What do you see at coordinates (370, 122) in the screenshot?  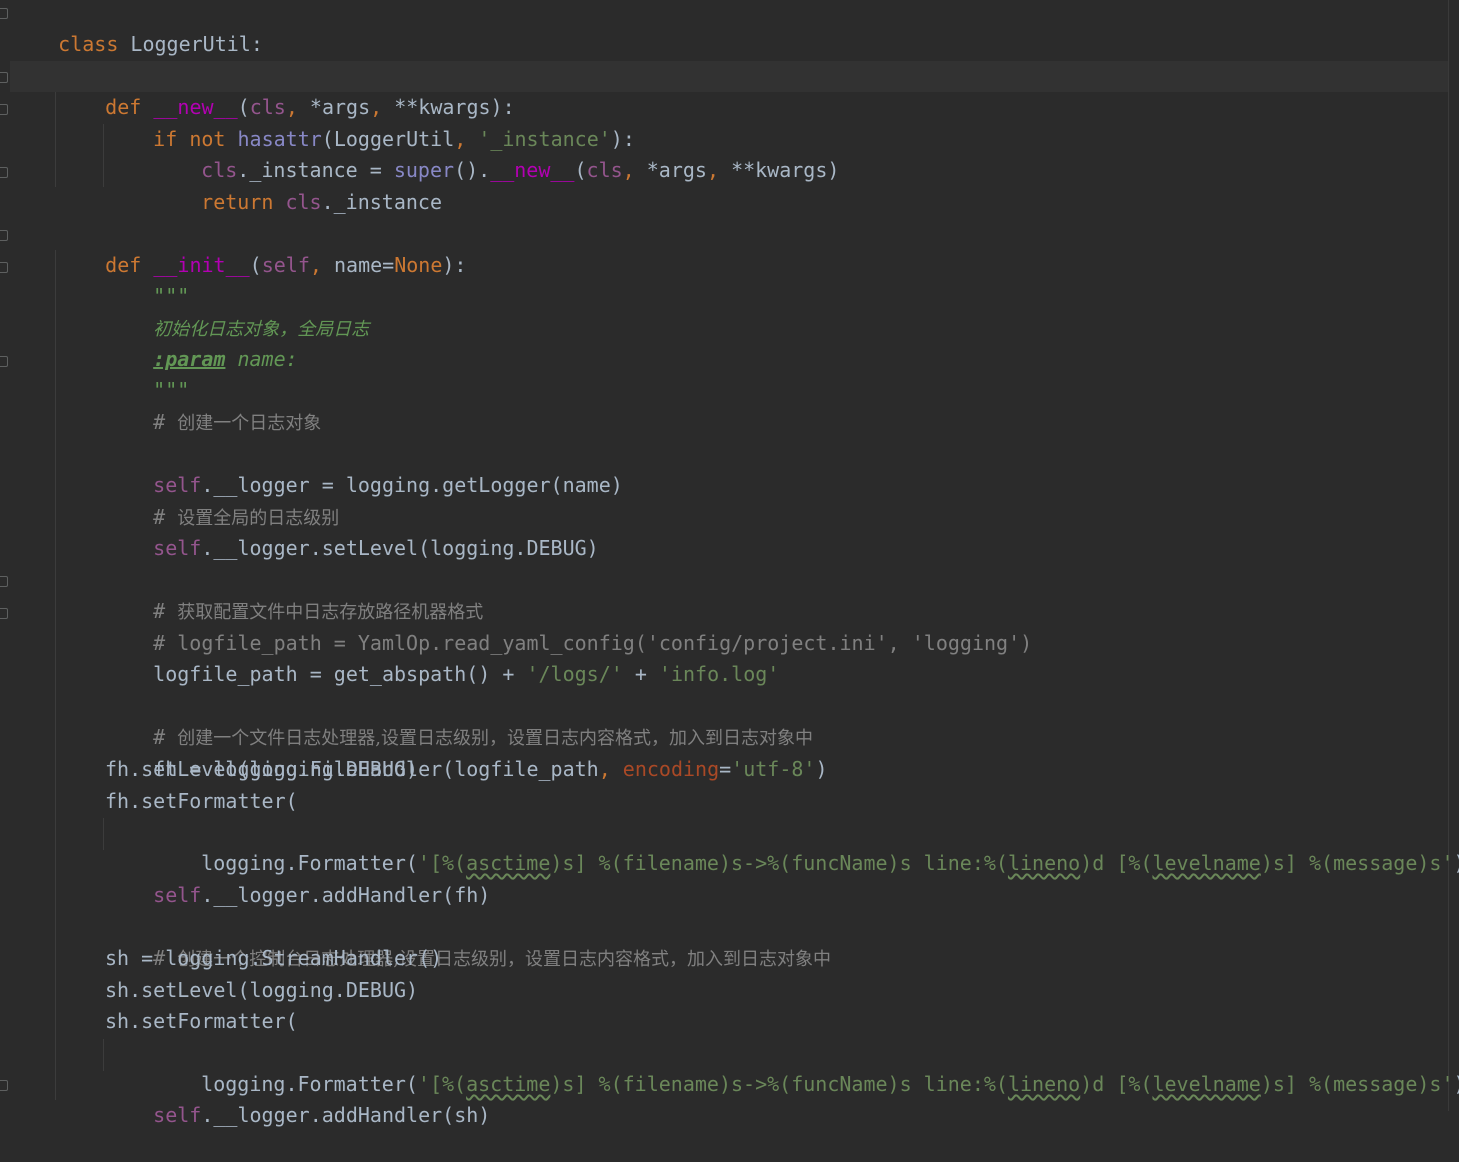 I see `code-line: if not hasattr(LoggerUtil, '_instance'):` at bounding box center [370, 122].